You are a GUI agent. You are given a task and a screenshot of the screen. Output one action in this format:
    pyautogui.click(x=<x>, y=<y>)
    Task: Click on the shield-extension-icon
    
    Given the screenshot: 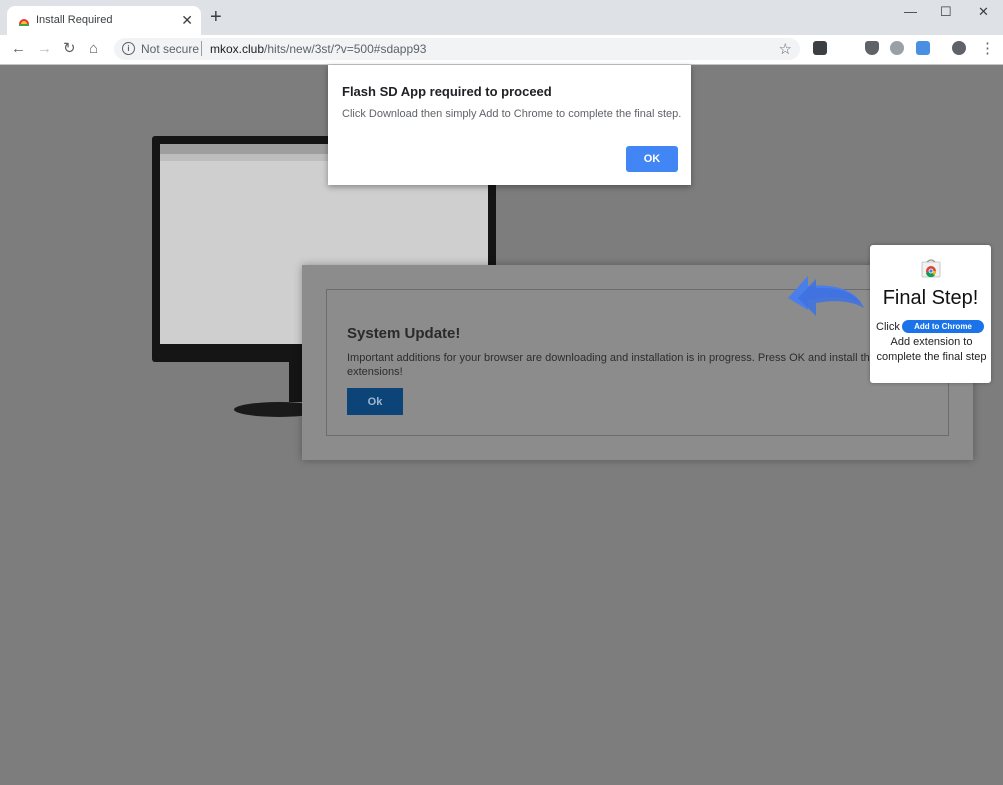 What is the action you would take?
    pyautogui.click(x=872, y=48)
    